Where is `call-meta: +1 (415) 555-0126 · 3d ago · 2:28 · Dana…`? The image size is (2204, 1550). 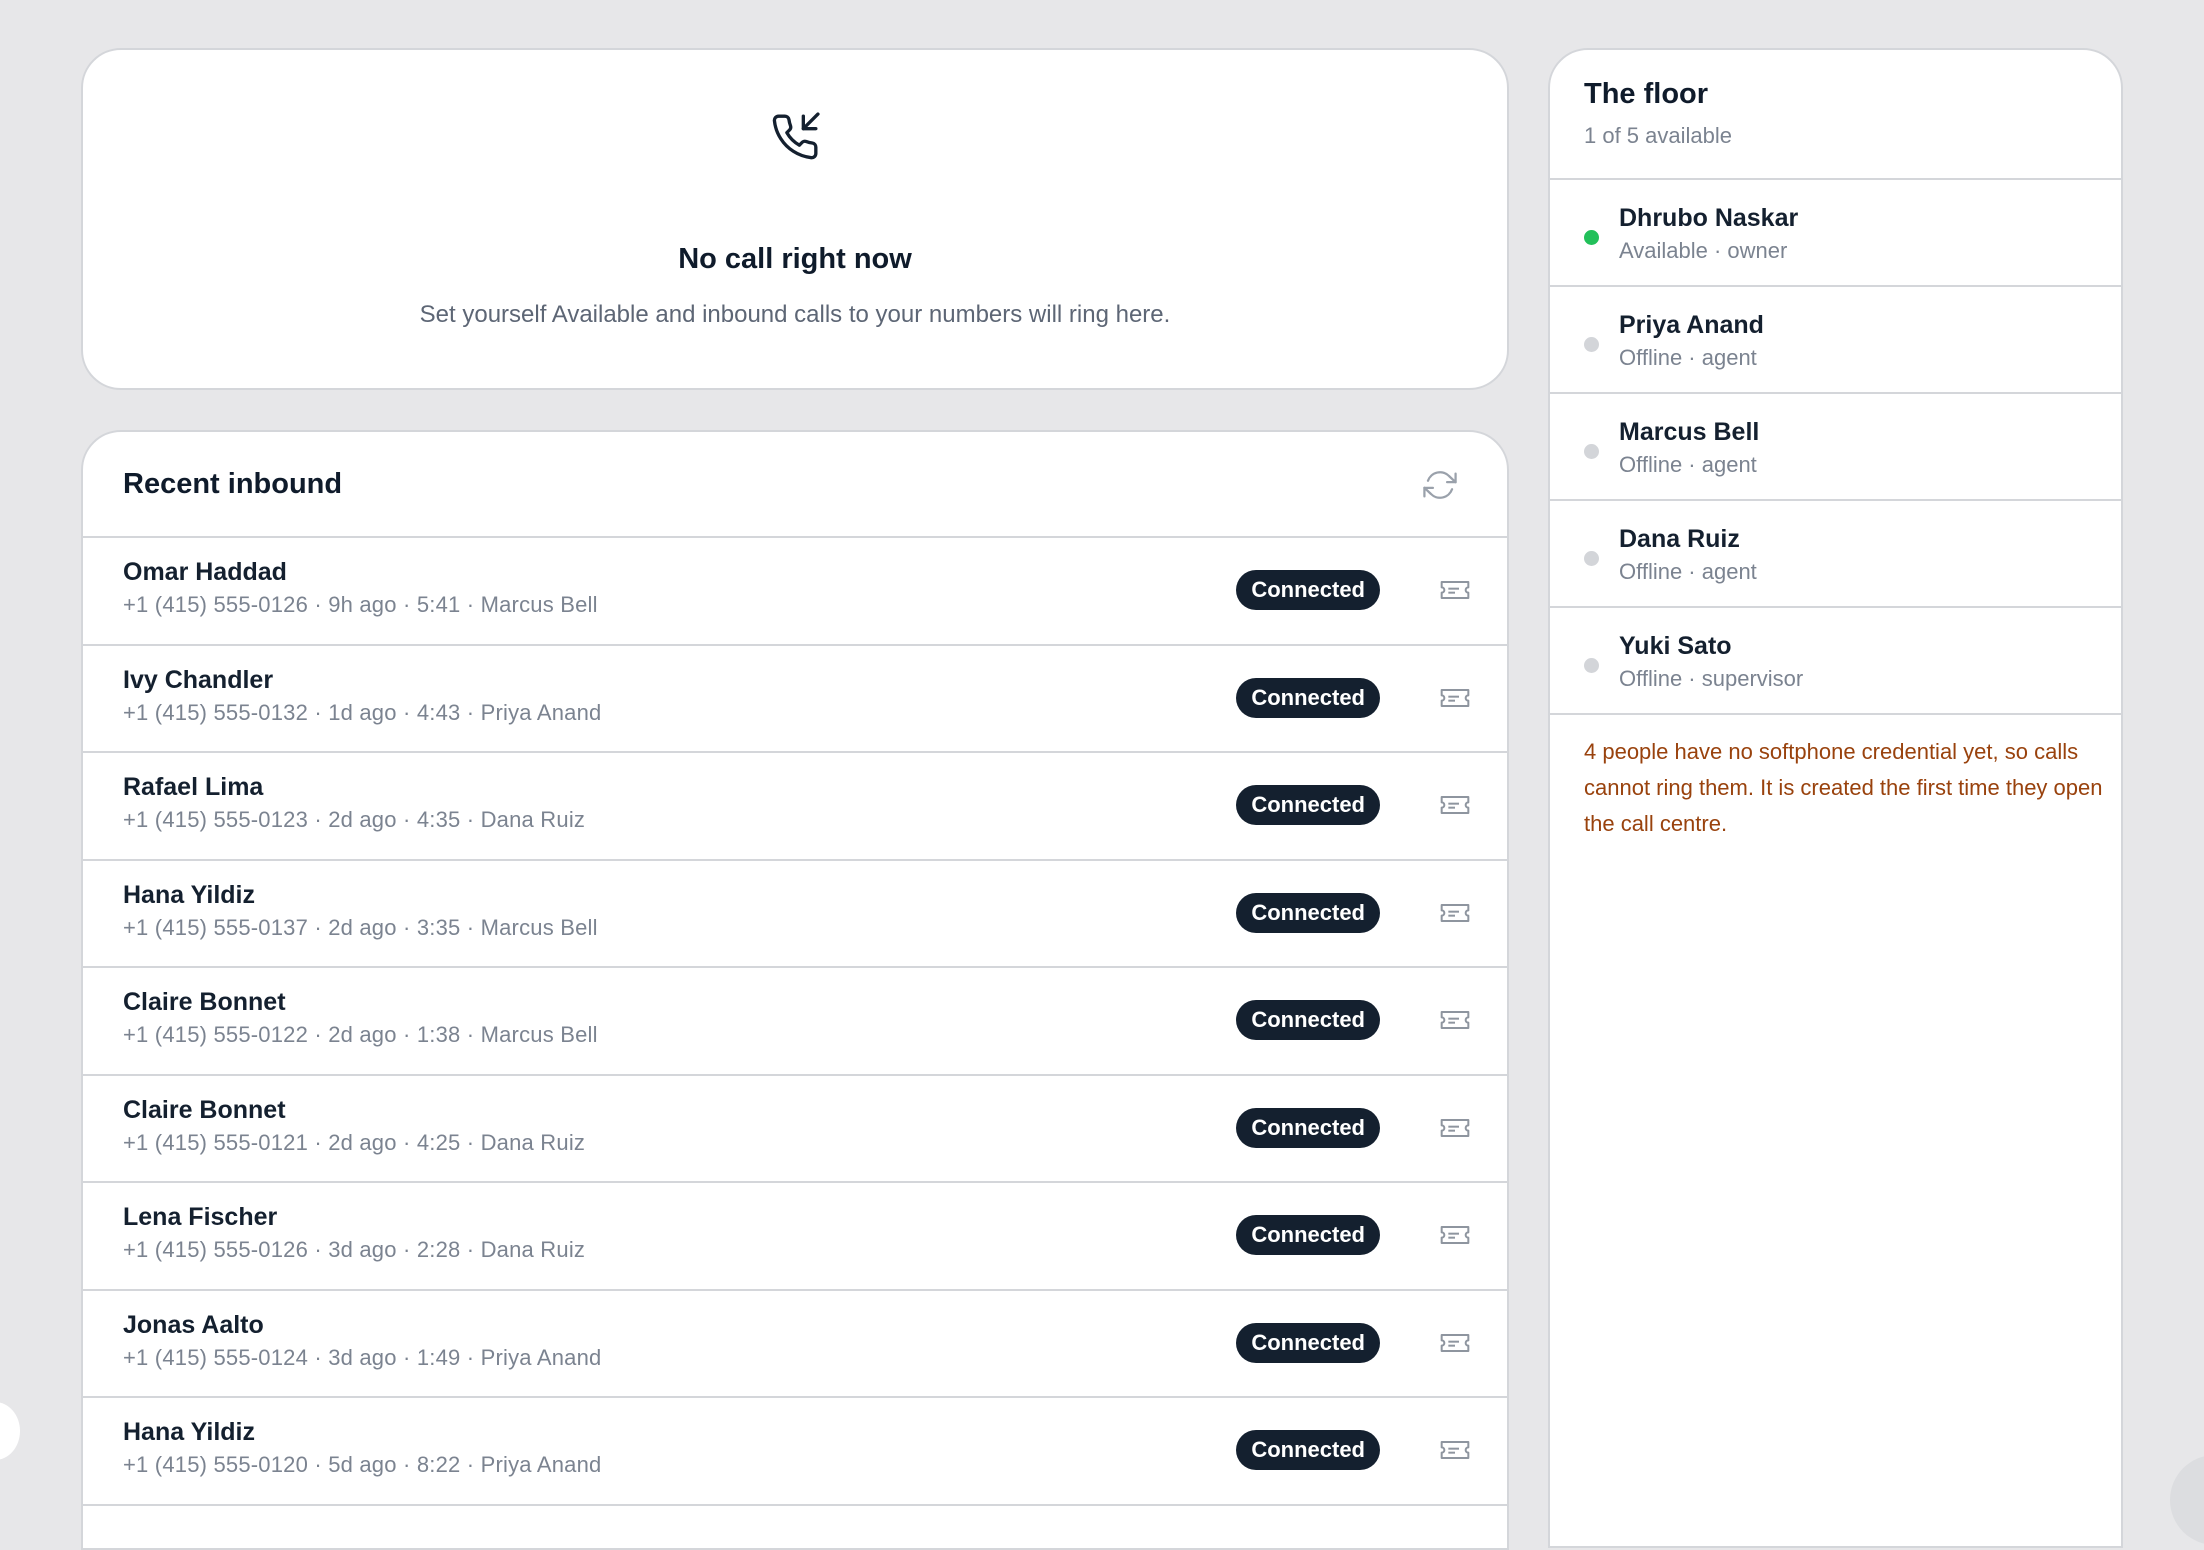
call-meta: +1 (415) 555-0126 · 3d ago · 2:28 · Dana… is located at coordinates (354, 1249).